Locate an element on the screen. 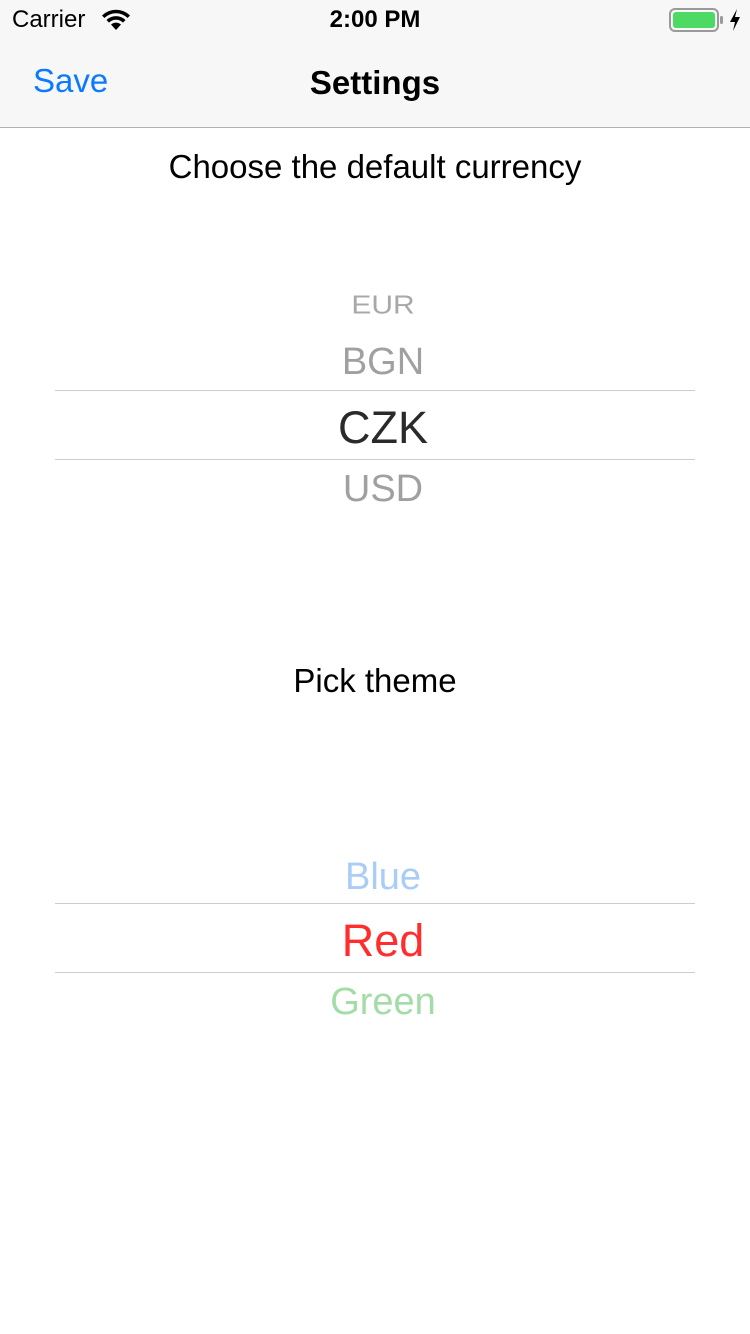 The image size is (750, 1334). charging-bolt-icon is located at coordinates (735, 20).